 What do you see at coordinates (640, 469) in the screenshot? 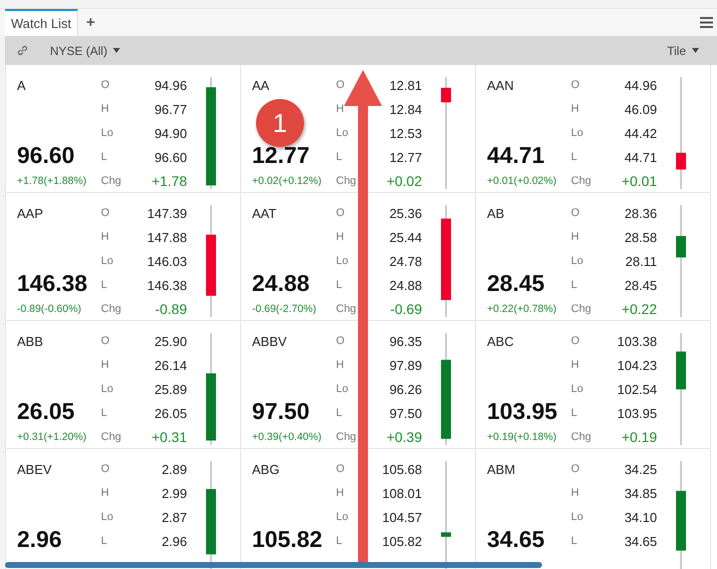
I see `stat-value: 34.25` at bounding box center [640, 469].